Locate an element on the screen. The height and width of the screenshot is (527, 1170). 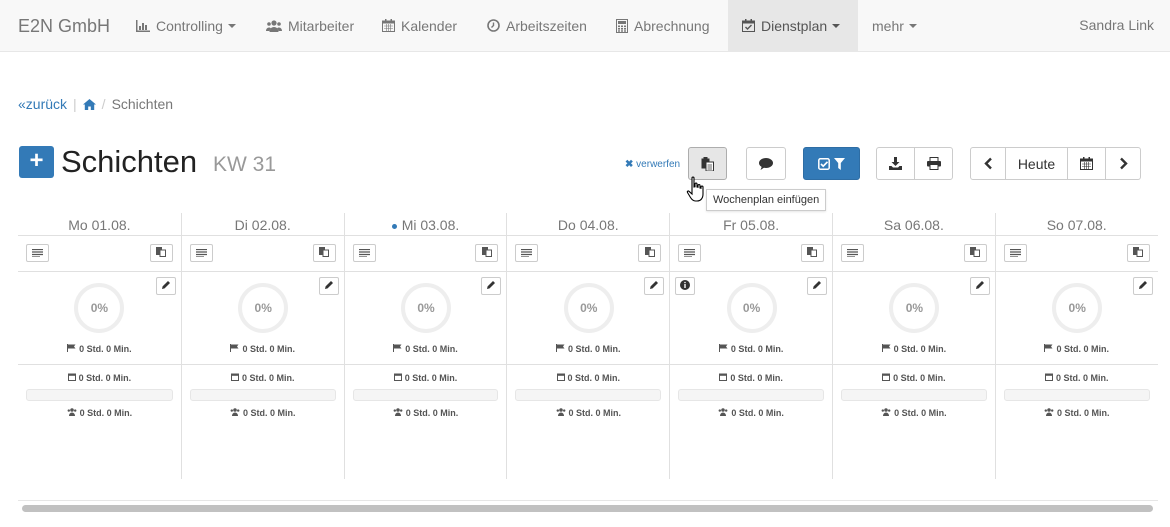
nav-mehr: mehr is located at coordinates (894, 25).